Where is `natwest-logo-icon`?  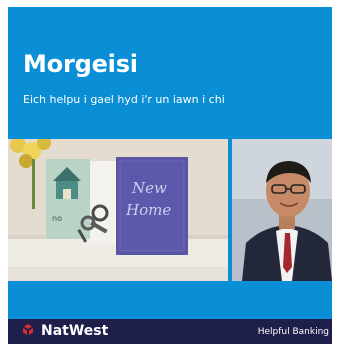
natwest-logo-icon is located at coordinates (28, 329).